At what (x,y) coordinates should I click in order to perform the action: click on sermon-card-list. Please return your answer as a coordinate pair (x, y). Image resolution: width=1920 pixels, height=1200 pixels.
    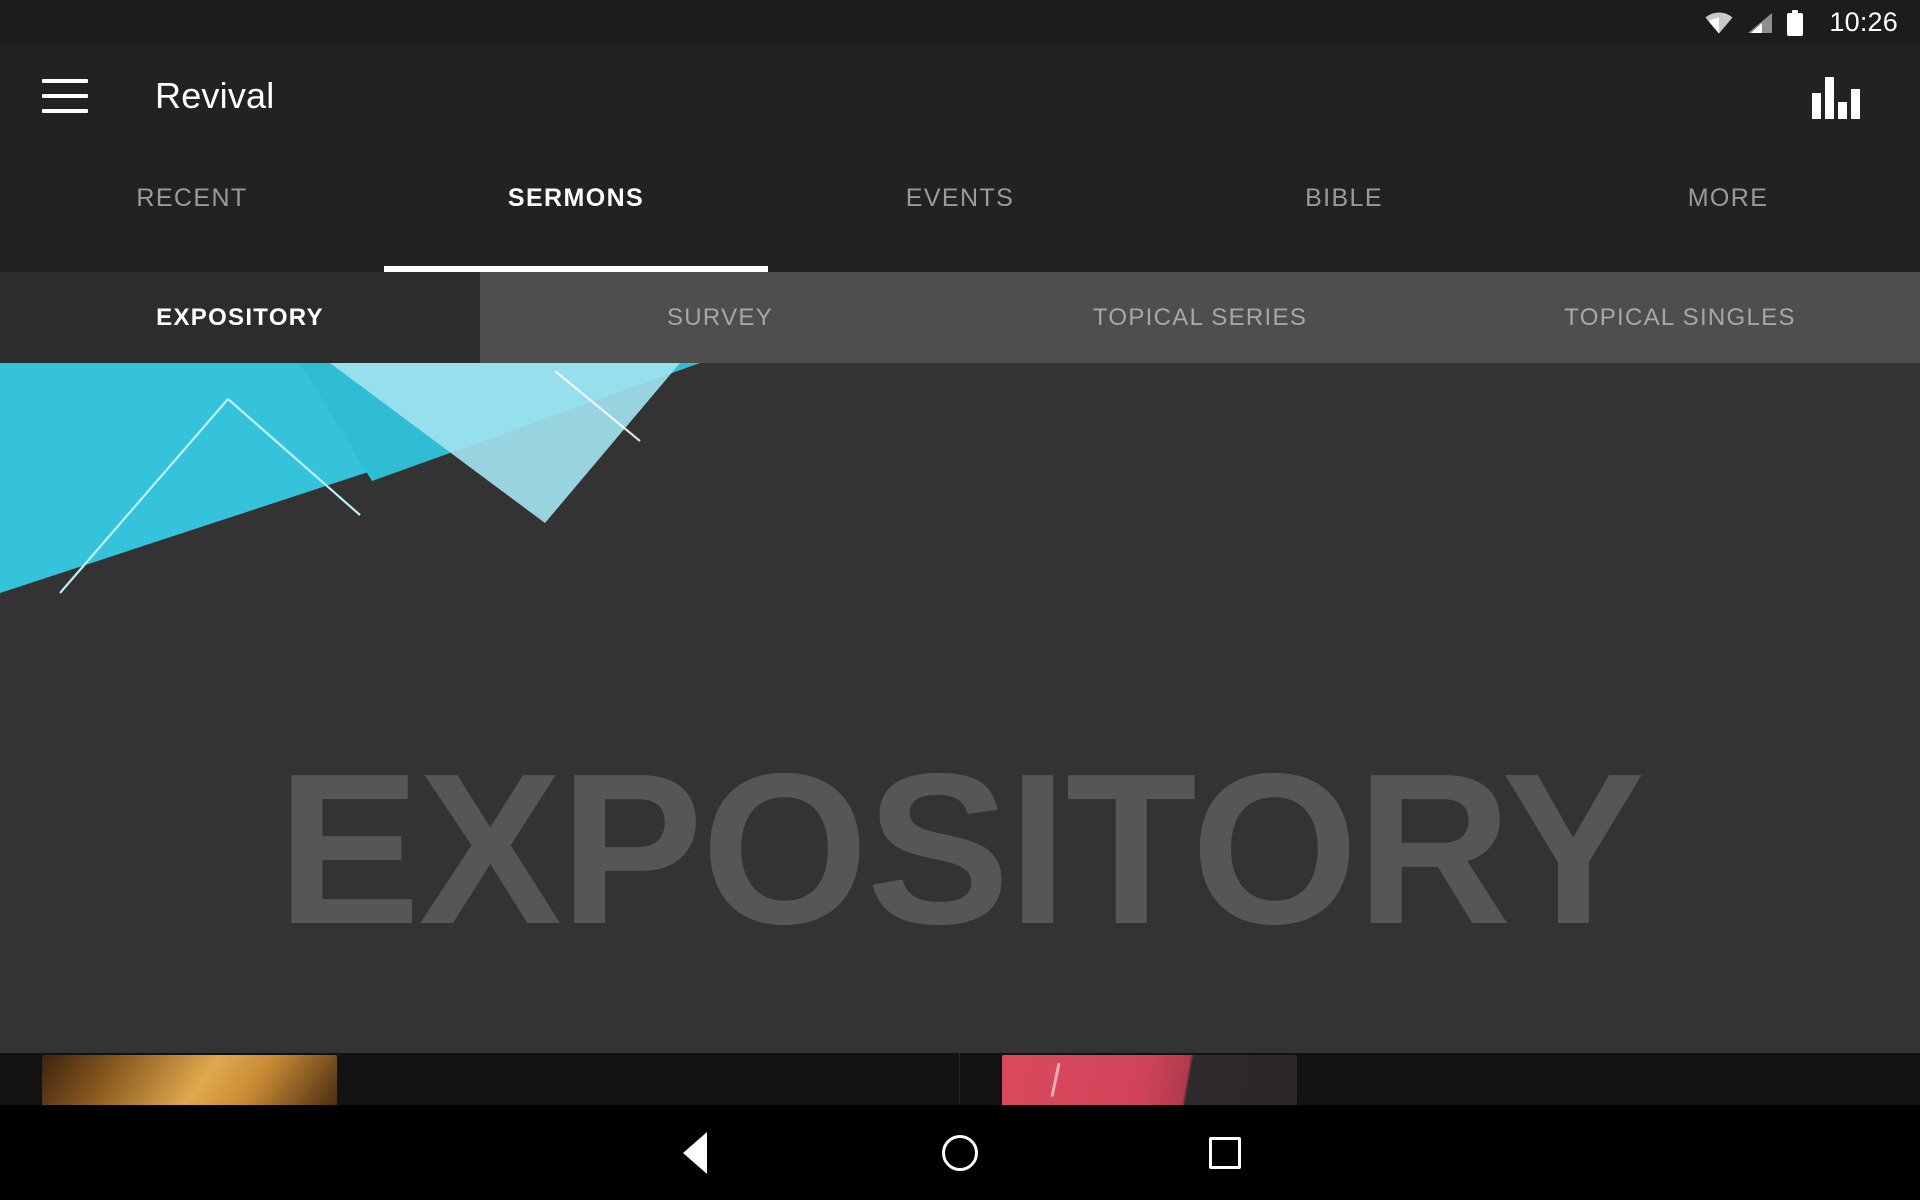
    Looking at the image, I should click on (960, 1079).